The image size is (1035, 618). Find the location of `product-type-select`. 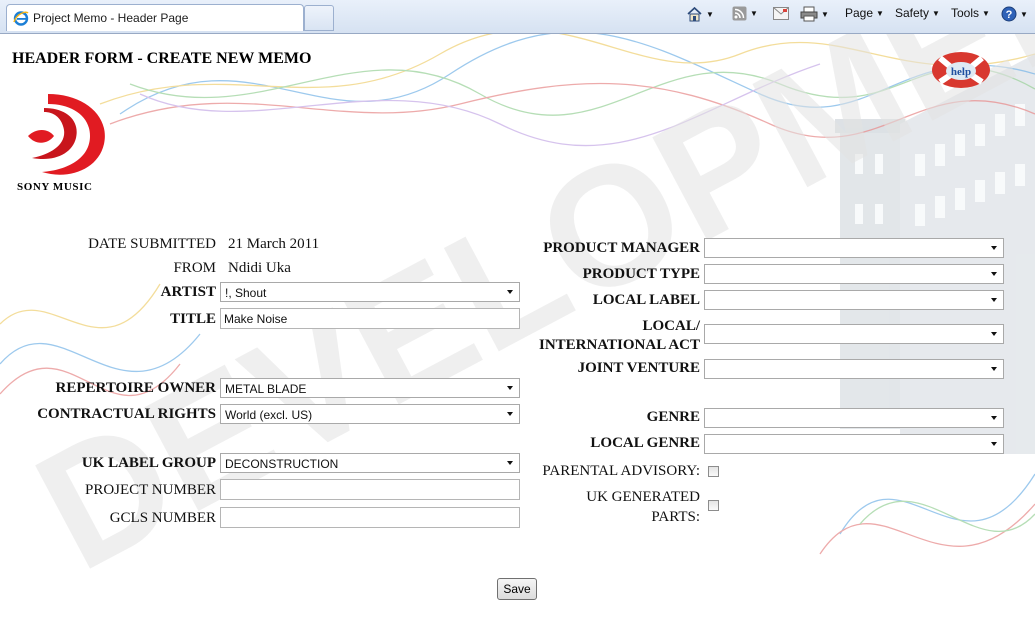

product-type-select is located at coordinates (854, 274).